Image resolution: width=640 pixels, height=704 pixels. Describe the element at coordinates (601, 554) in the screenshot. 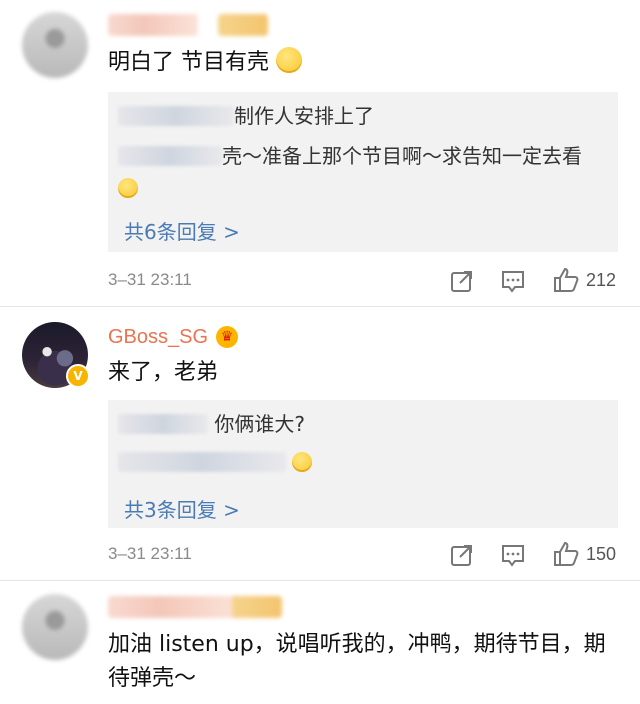

I see `like-count: 150` at that location.